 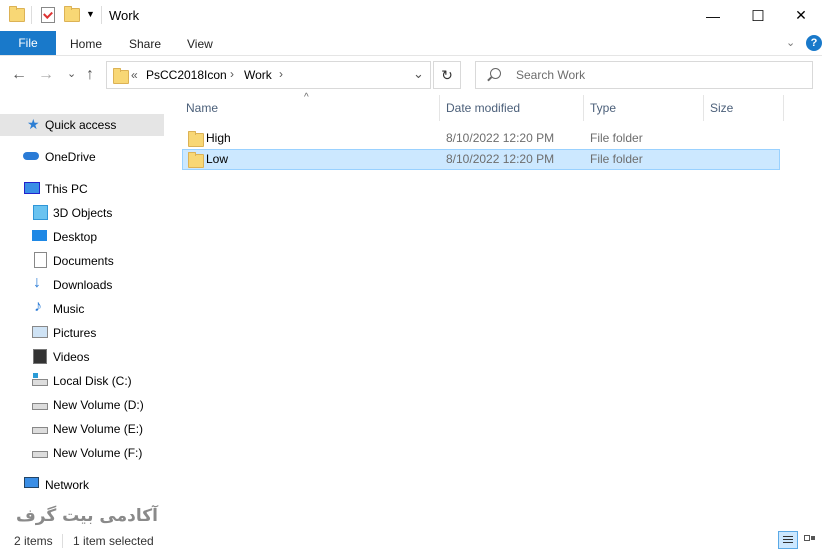 What do you see at coordinates (33, 124) in the screenshot?
I see `star-icon: ★` at bounding box center [33, 124].